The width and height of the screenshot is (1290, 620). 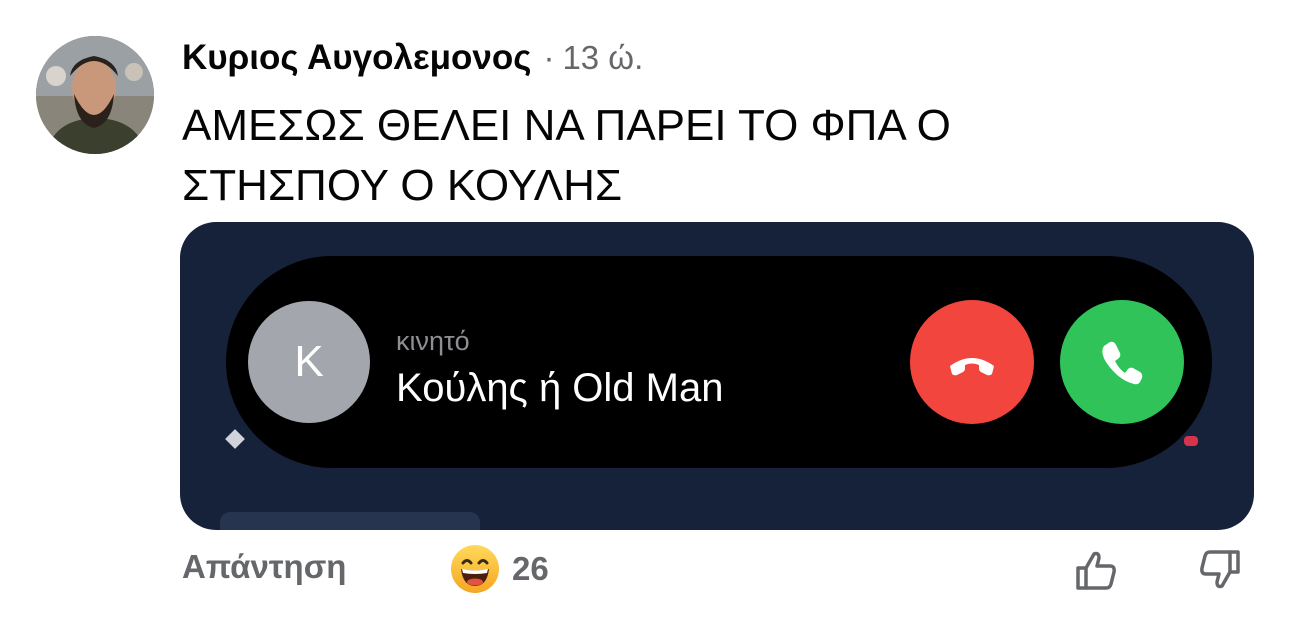 I want to click on decline-call-button, so click(x=972, y=362).